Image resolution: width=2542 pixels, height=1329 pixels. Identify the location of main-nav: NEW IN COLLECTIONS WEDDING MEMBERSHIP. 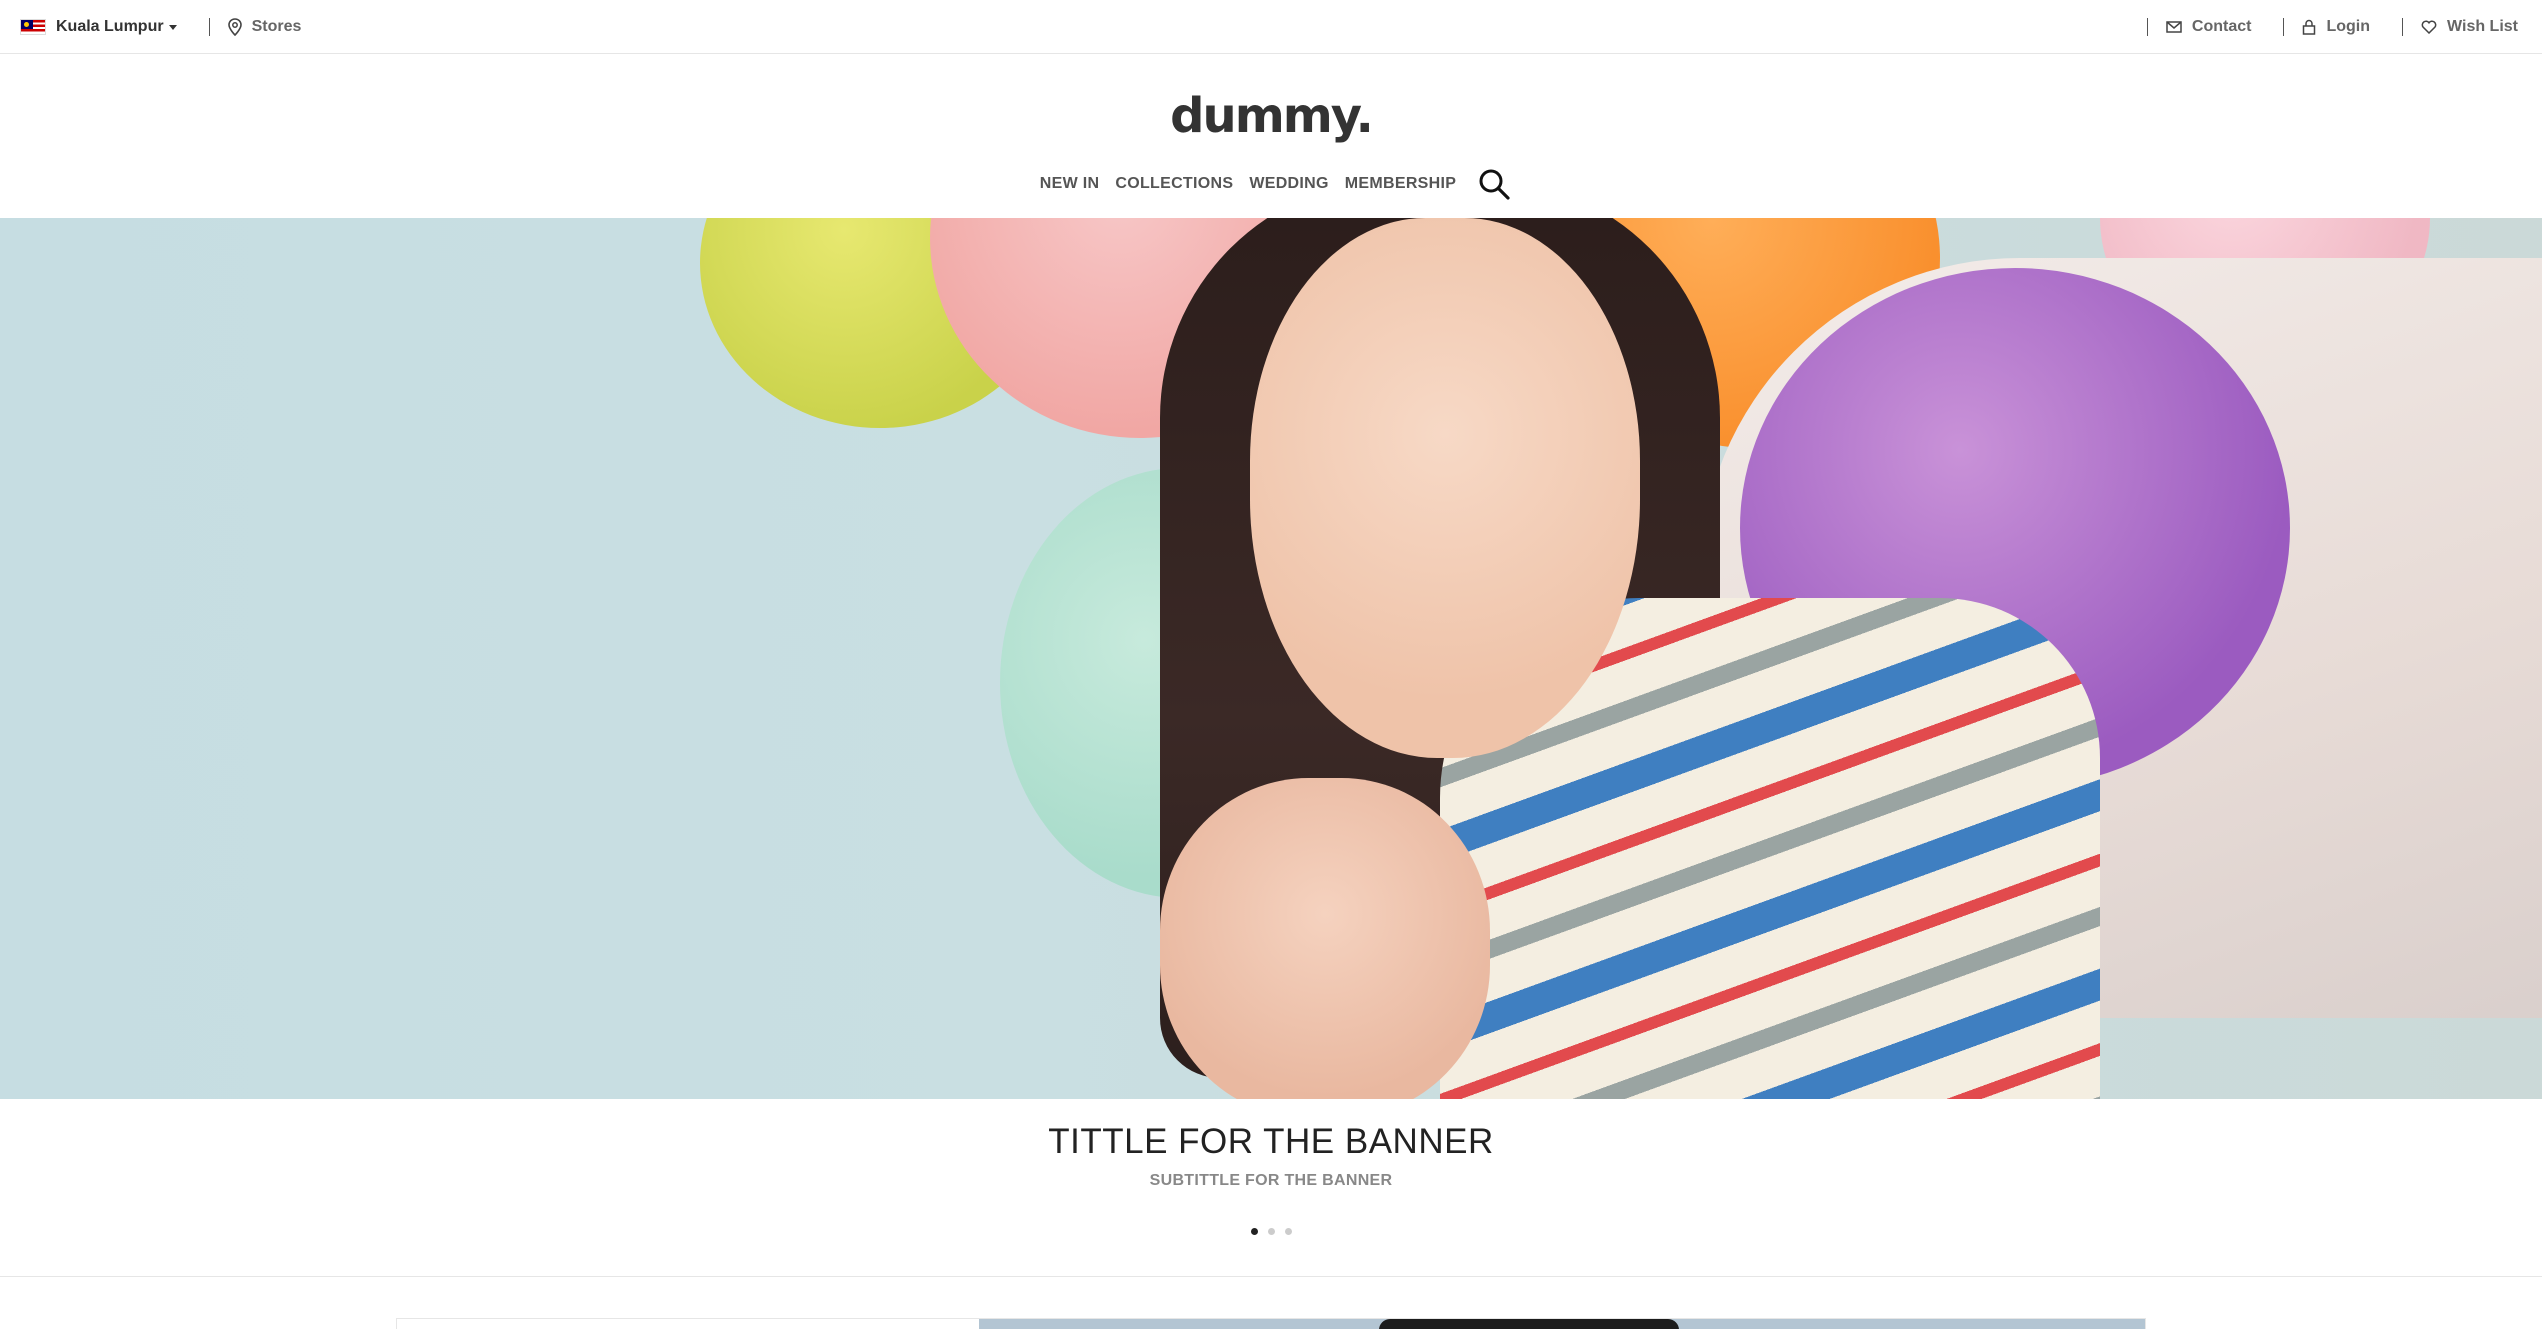
(1271, 184).